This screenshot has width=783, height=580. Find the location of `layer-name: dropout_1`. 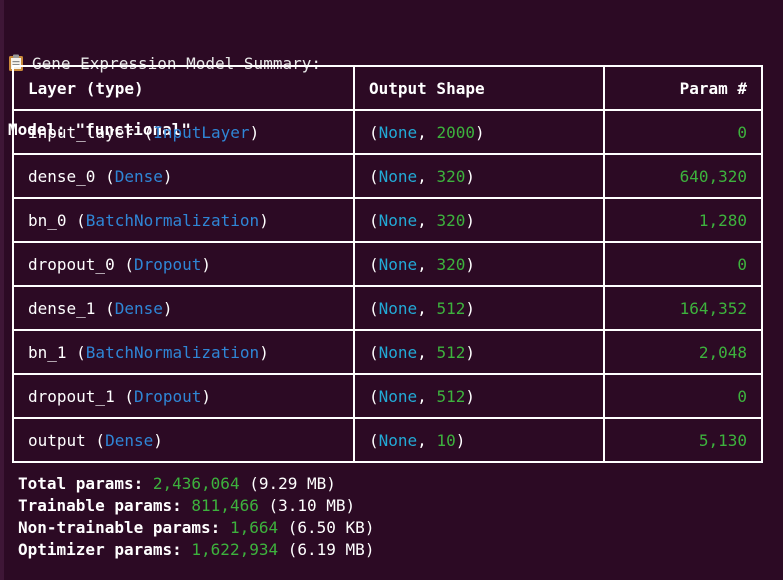

layer-name: dropout_1 is located at coordinates (71, 396).